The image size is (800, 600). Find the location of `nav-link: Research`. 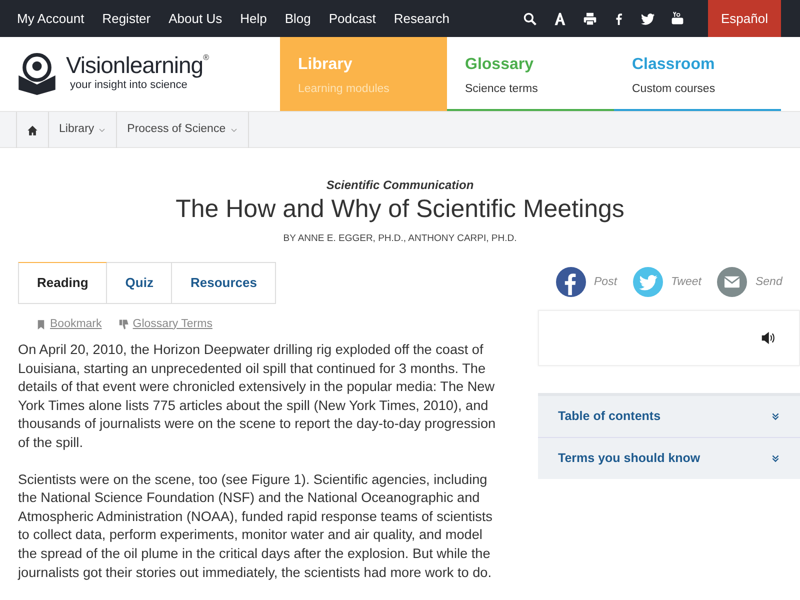

nav-link: Research is located at coordinates (421, 18).